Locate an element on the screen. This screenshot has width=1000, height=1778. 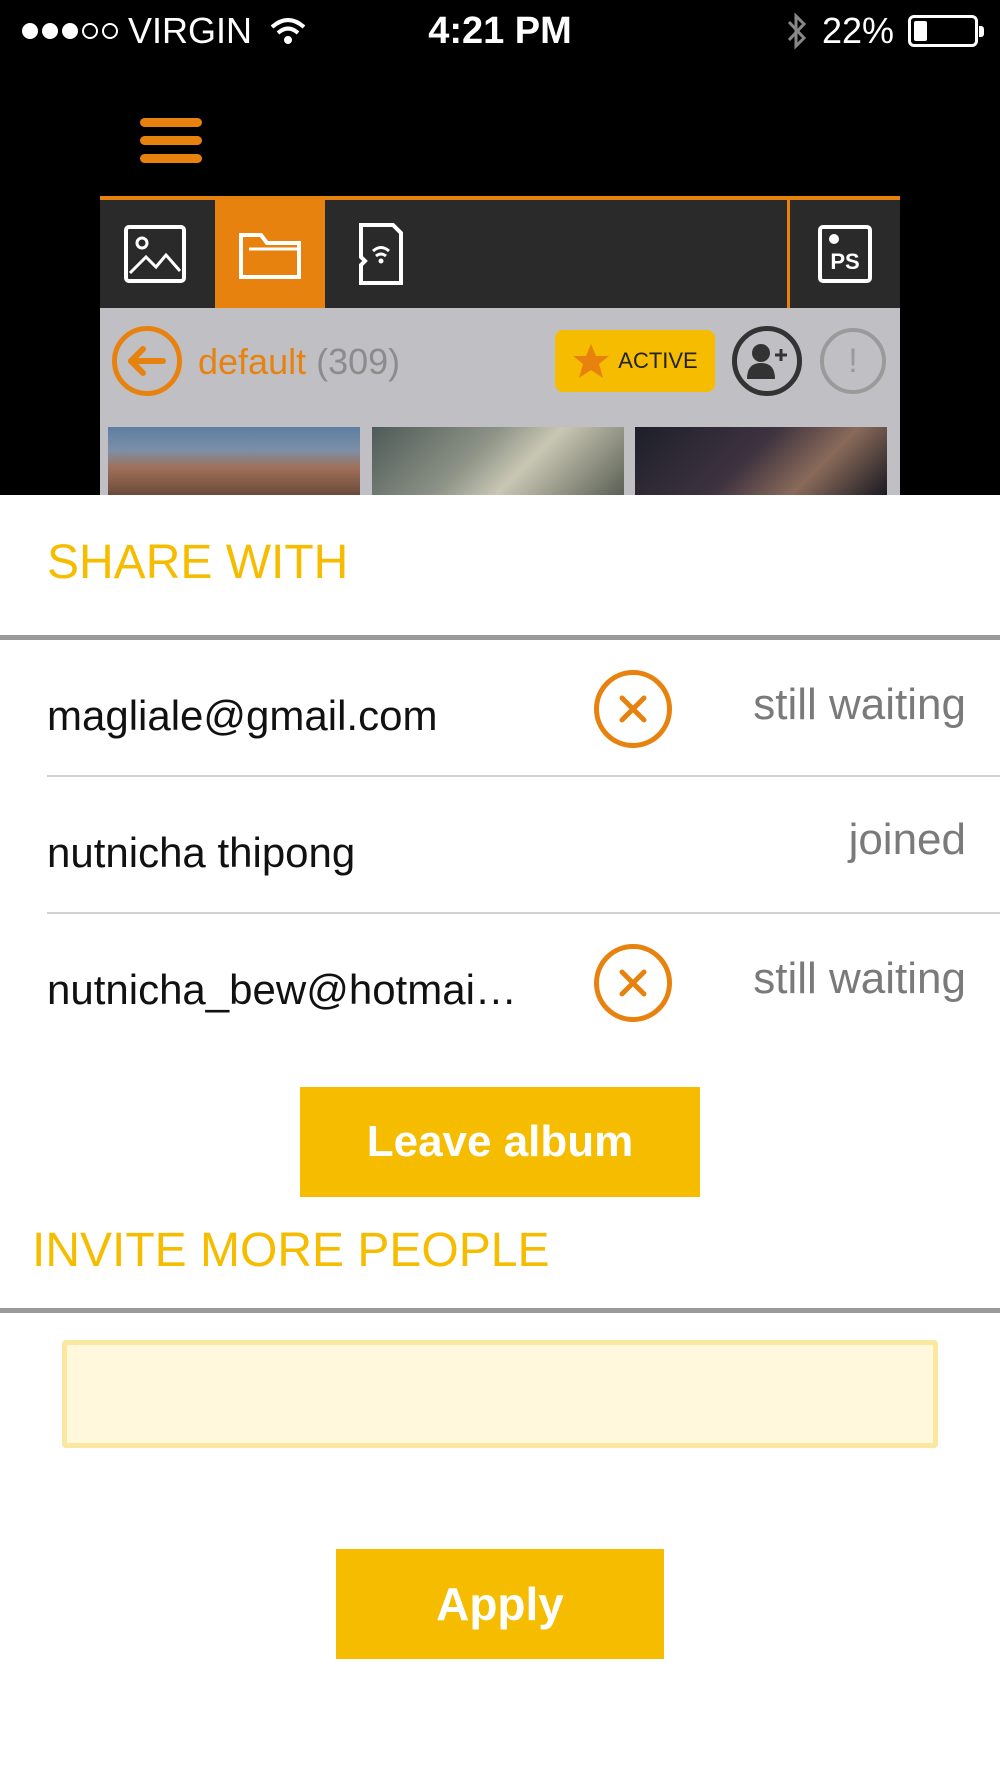
photo-strip is located at coordinates (500, 457).